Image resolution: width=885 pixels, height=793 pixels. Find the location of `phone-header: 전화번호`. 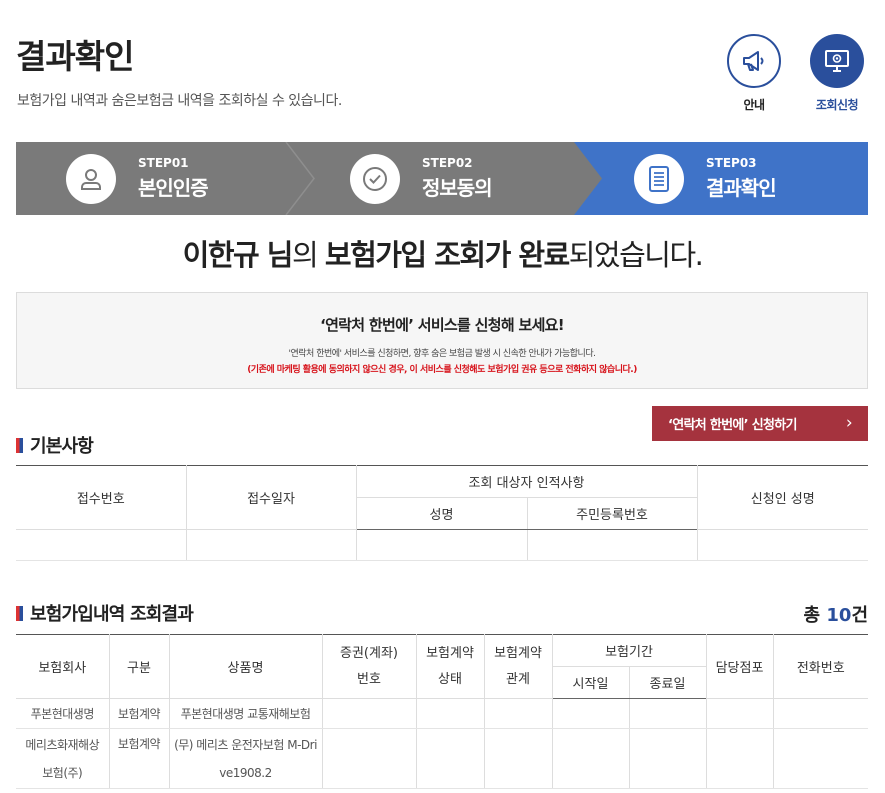

phone-header: 전화번호 is located at coordinates (820, 666).